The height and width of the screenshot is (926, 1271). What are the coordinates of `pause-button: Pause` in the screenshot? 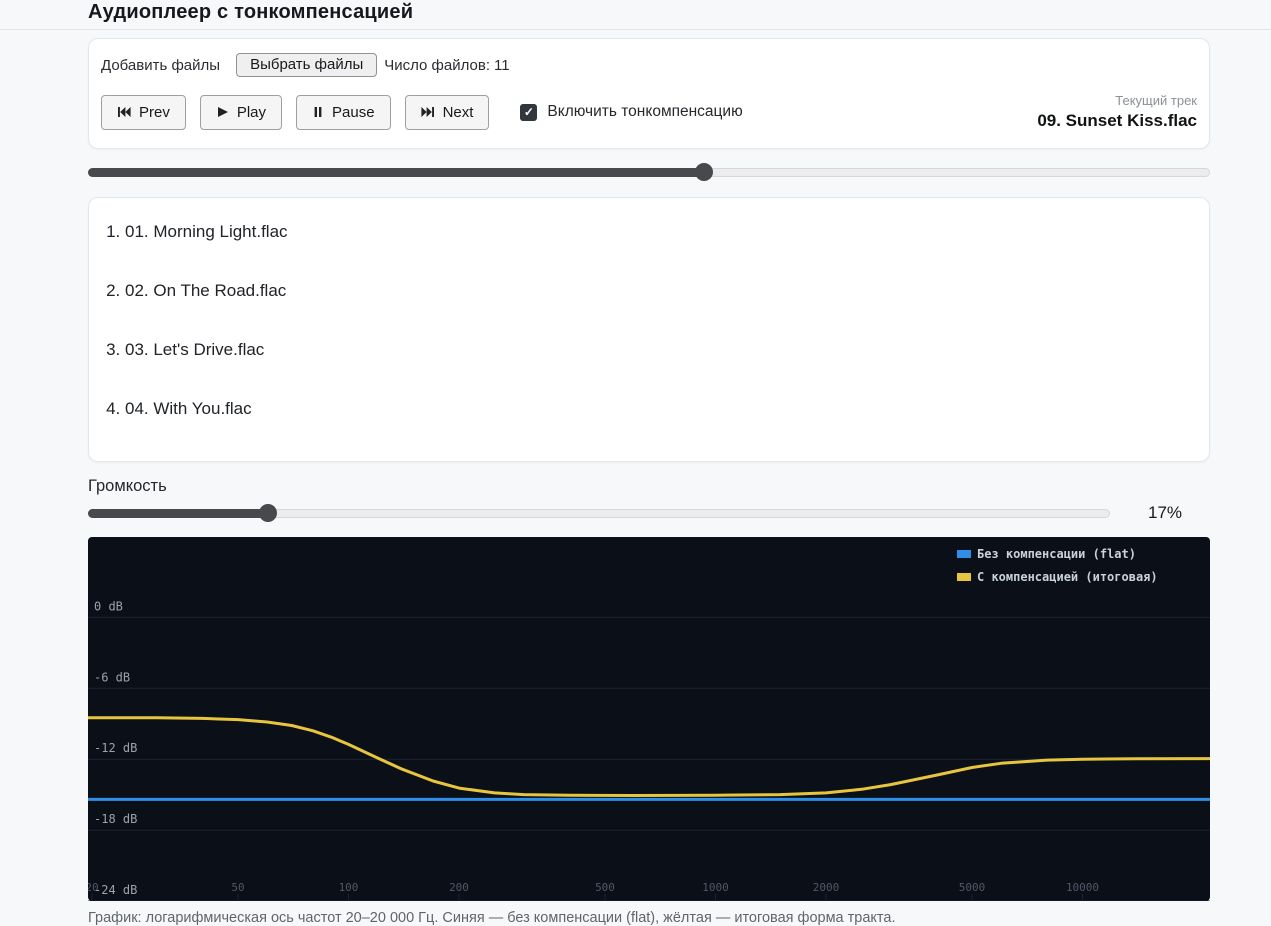 It's located at (343, 112).